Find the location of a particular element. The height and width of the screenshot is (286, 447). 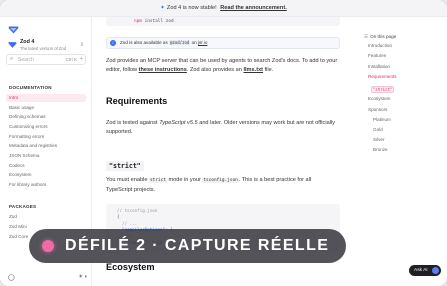

sidebar-item-customizing-errors: Customizing errors is located at coordinates (46, 127).